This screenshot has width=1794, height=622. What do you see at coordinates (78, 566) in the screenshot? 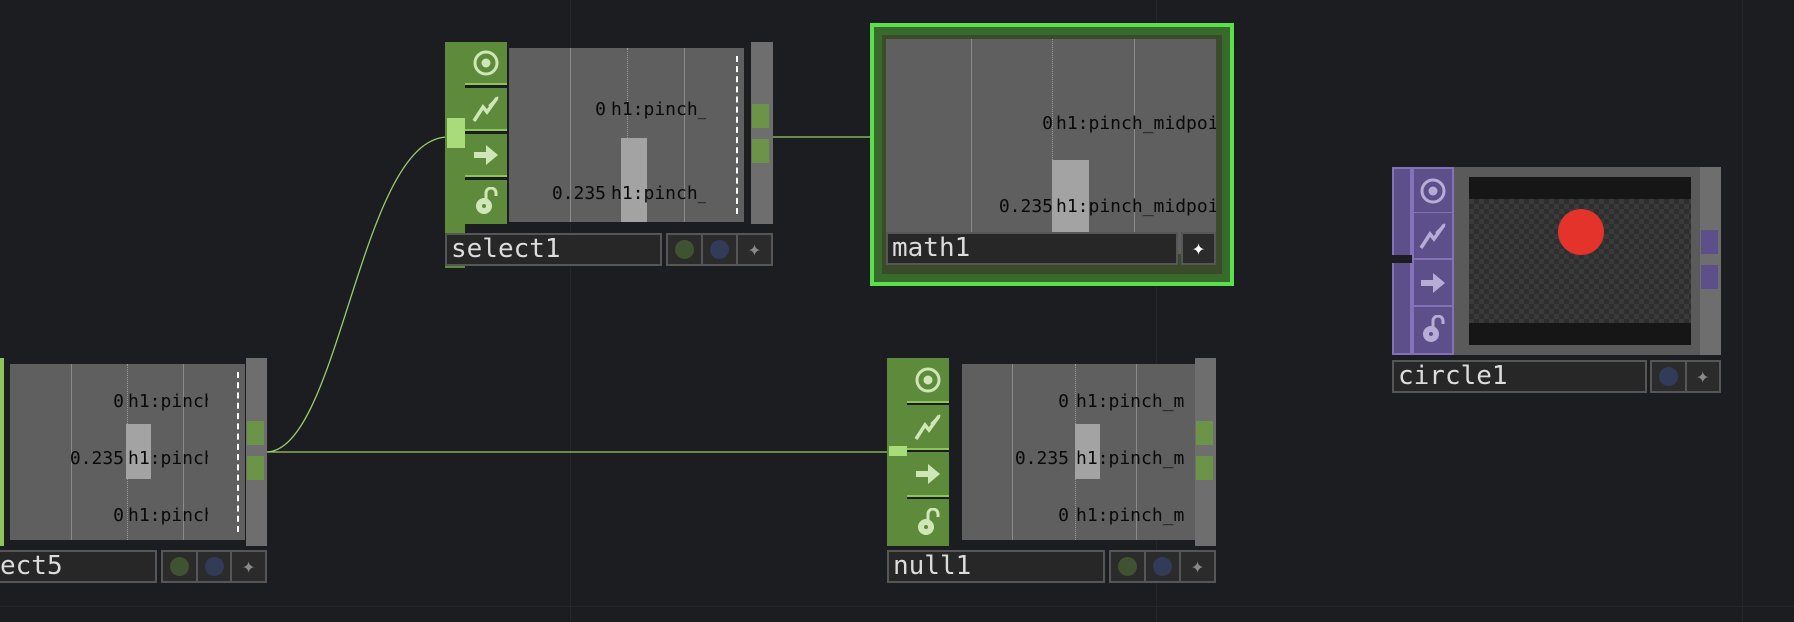
I see `node-name: ect5` at bounding box center [78, 566].